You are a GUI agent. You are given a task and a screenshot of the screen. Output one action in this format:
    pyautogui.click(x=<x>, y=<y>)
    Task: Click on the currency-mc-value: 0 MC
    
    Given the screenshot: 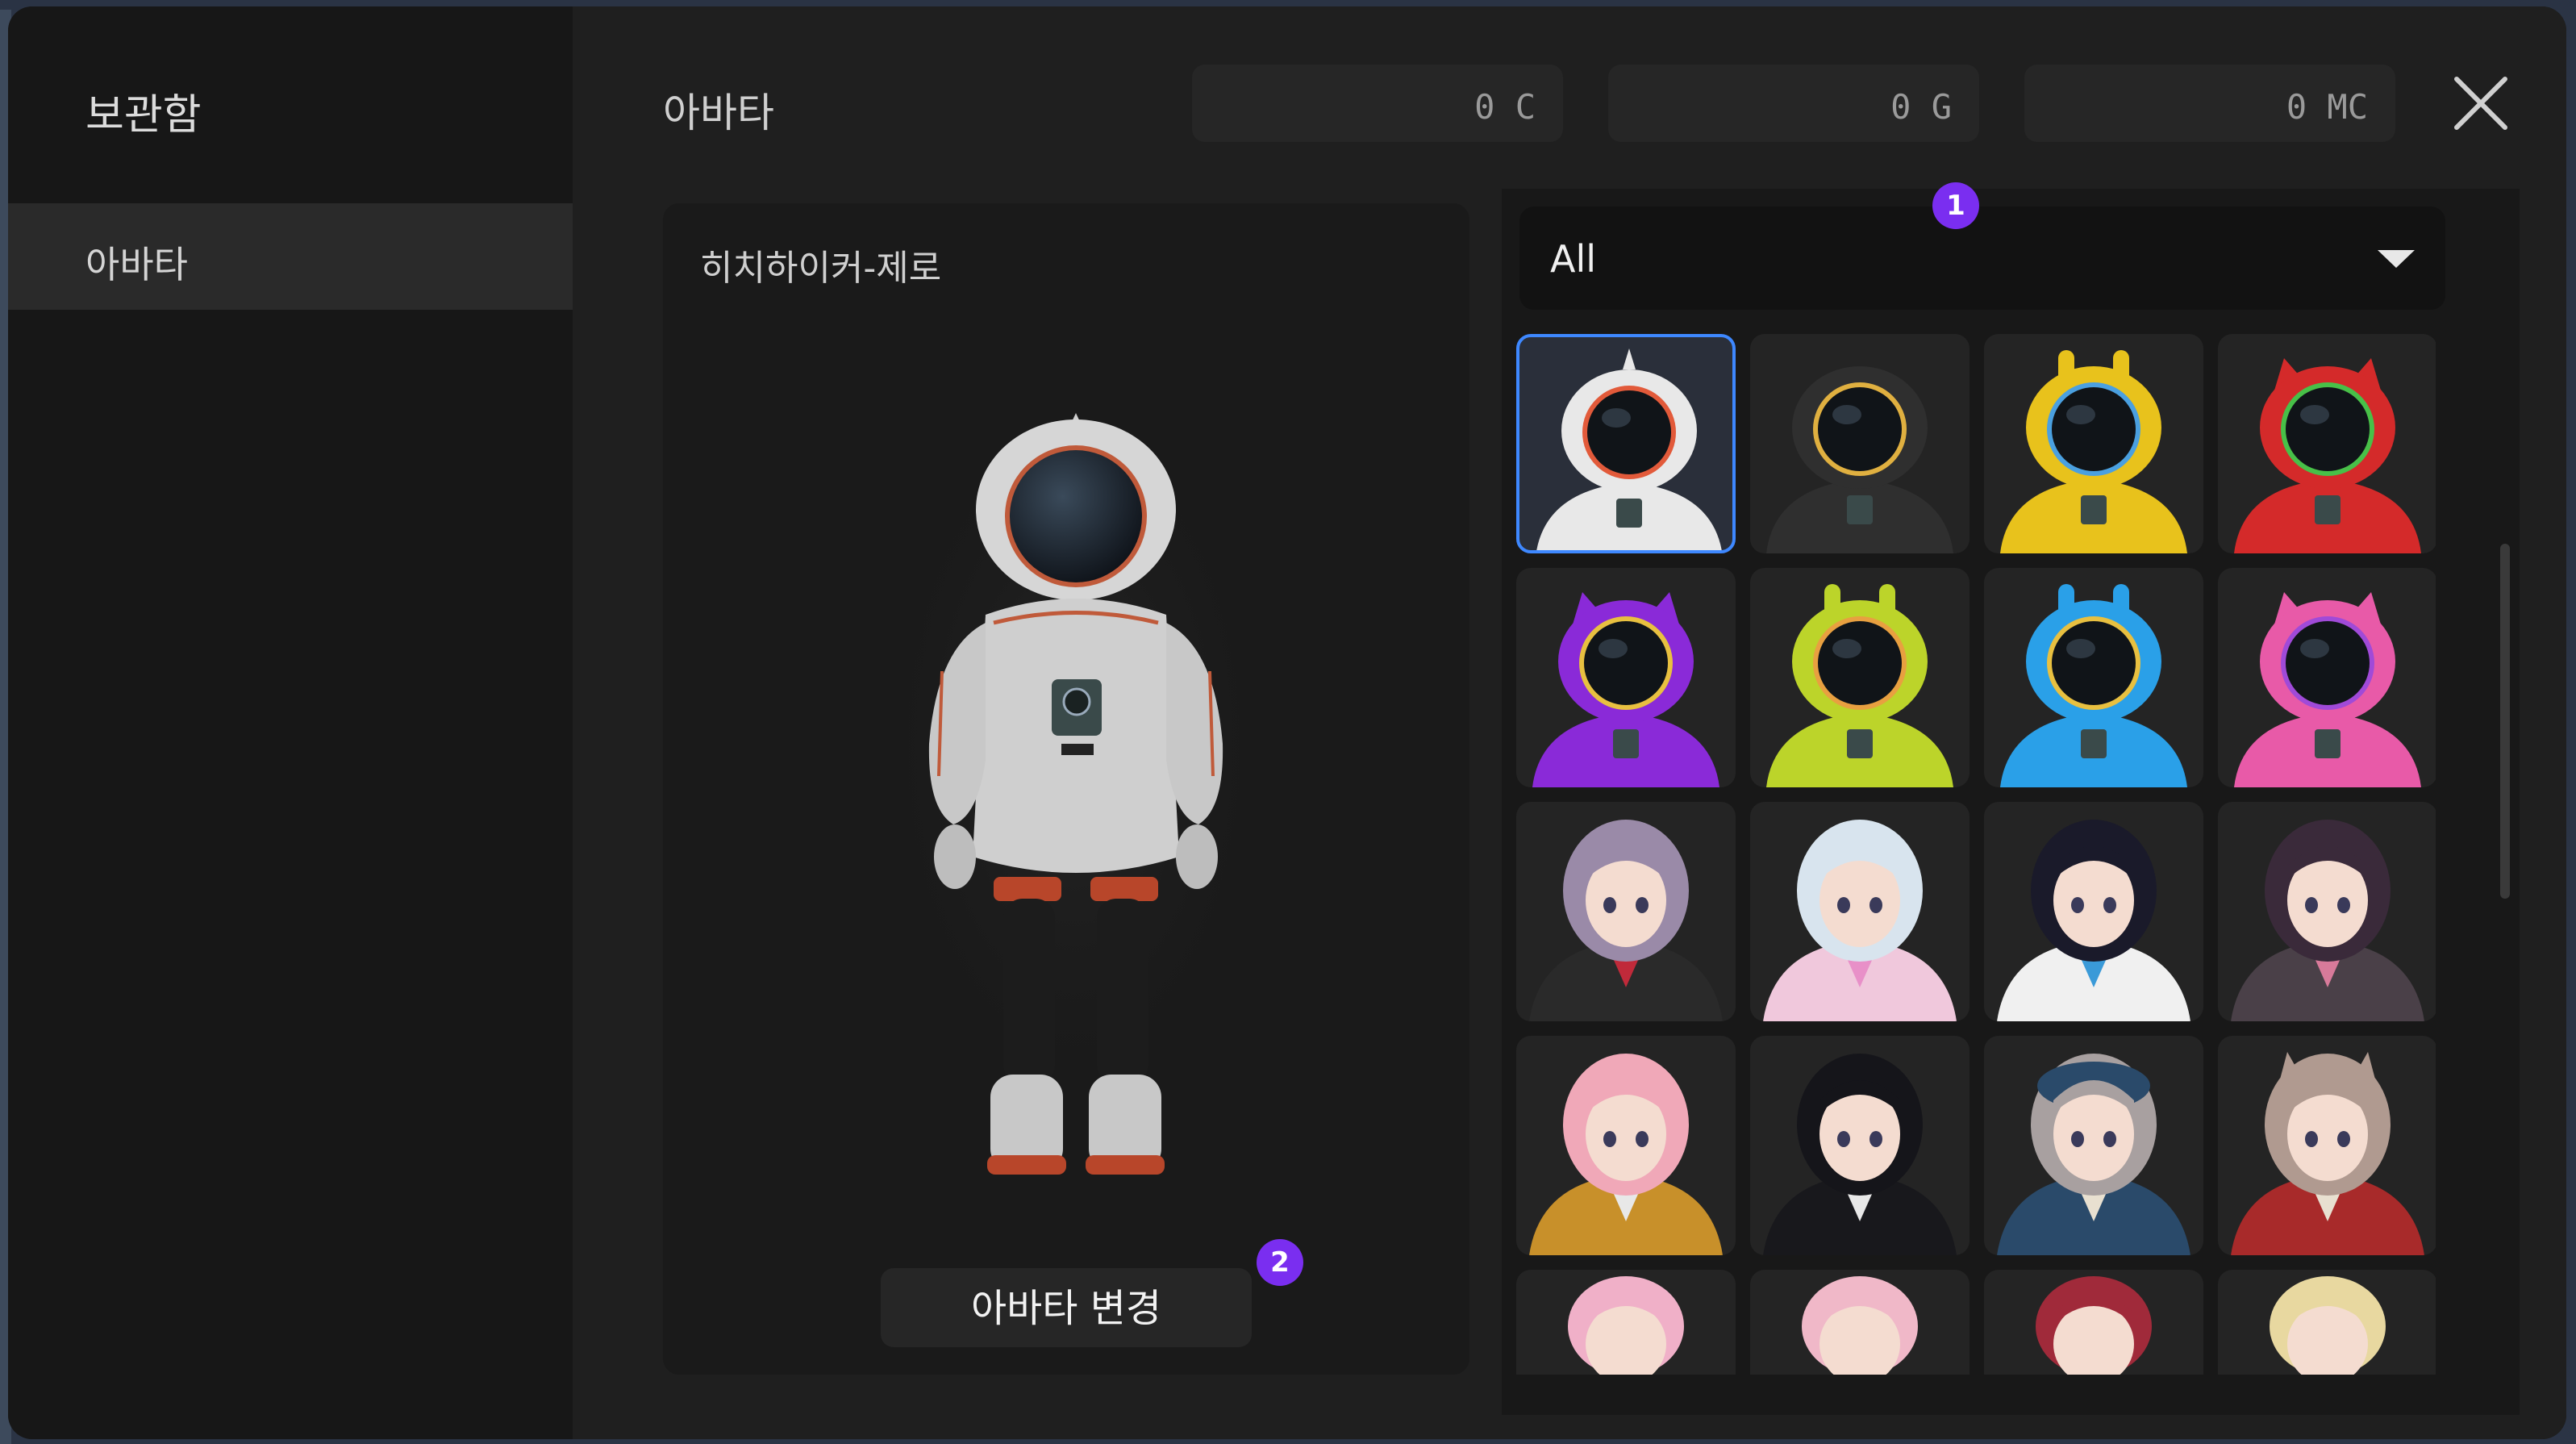 What is the action you would take?
    pyautogui.click(x=2327, y=107)
    